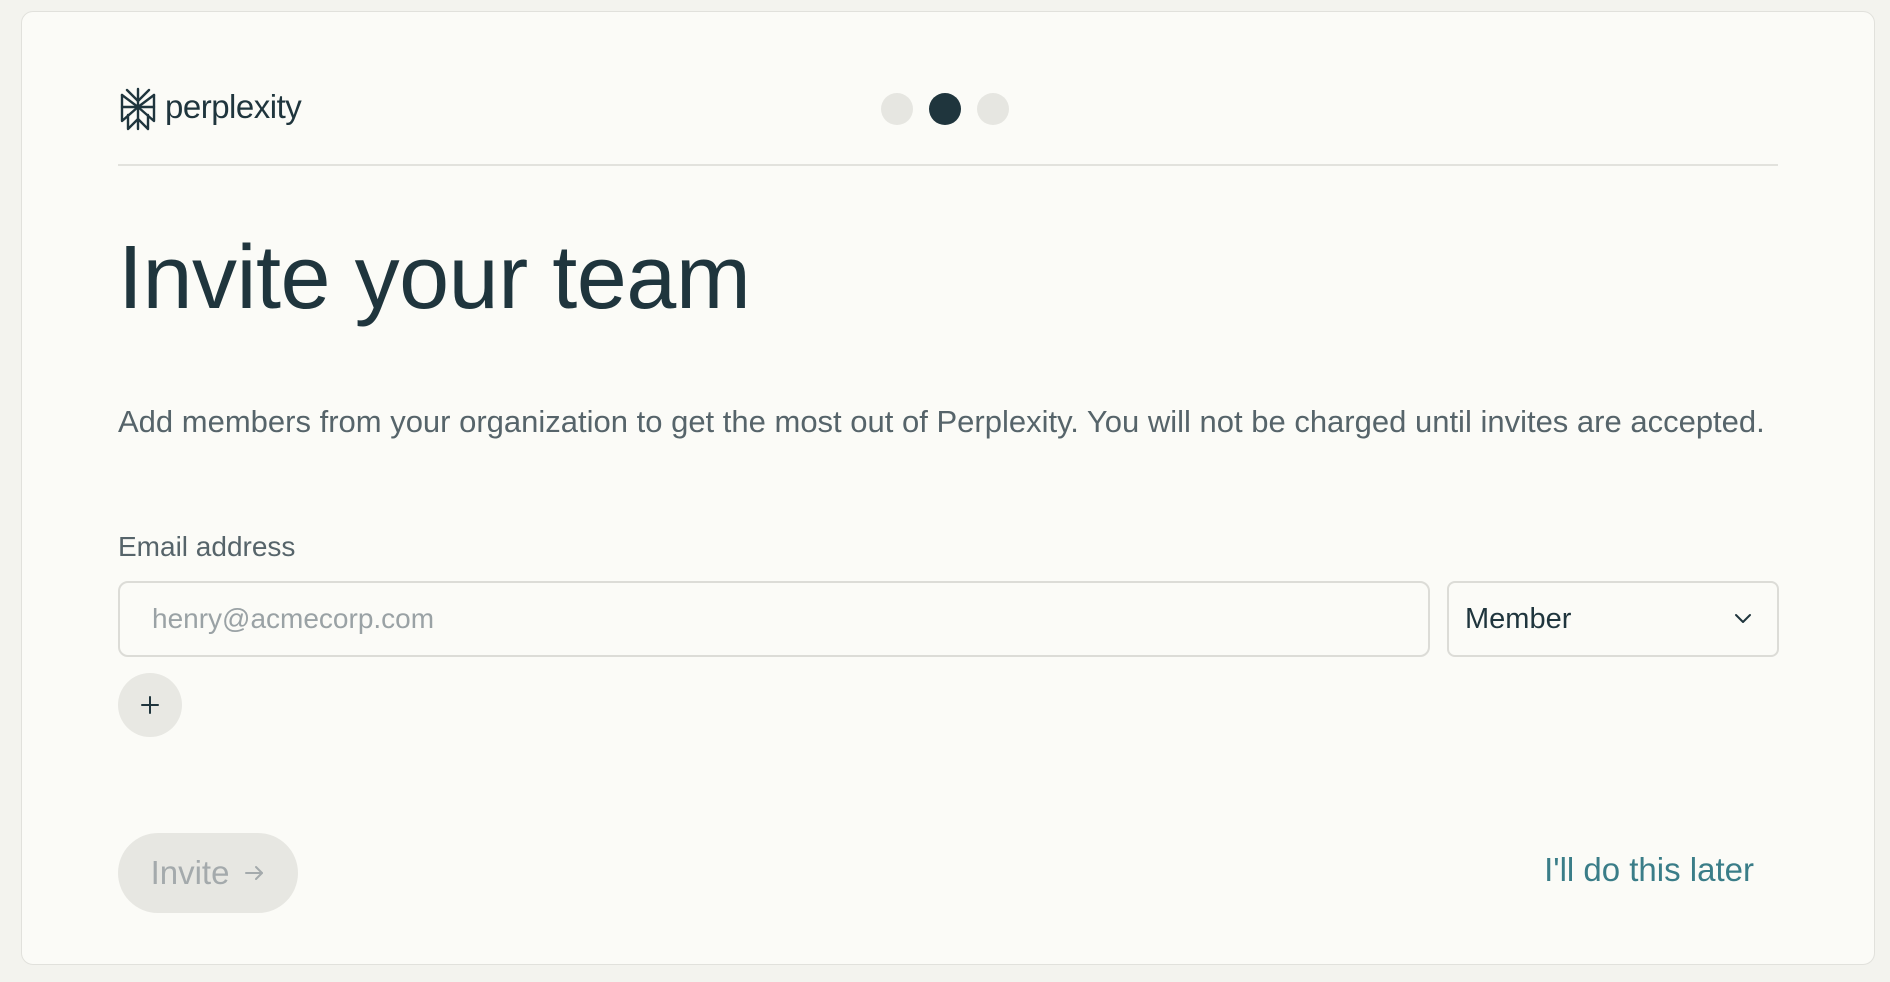 The image size is (1890, 982). I want to click on perplexity-logo-icon, so click(138, 109).